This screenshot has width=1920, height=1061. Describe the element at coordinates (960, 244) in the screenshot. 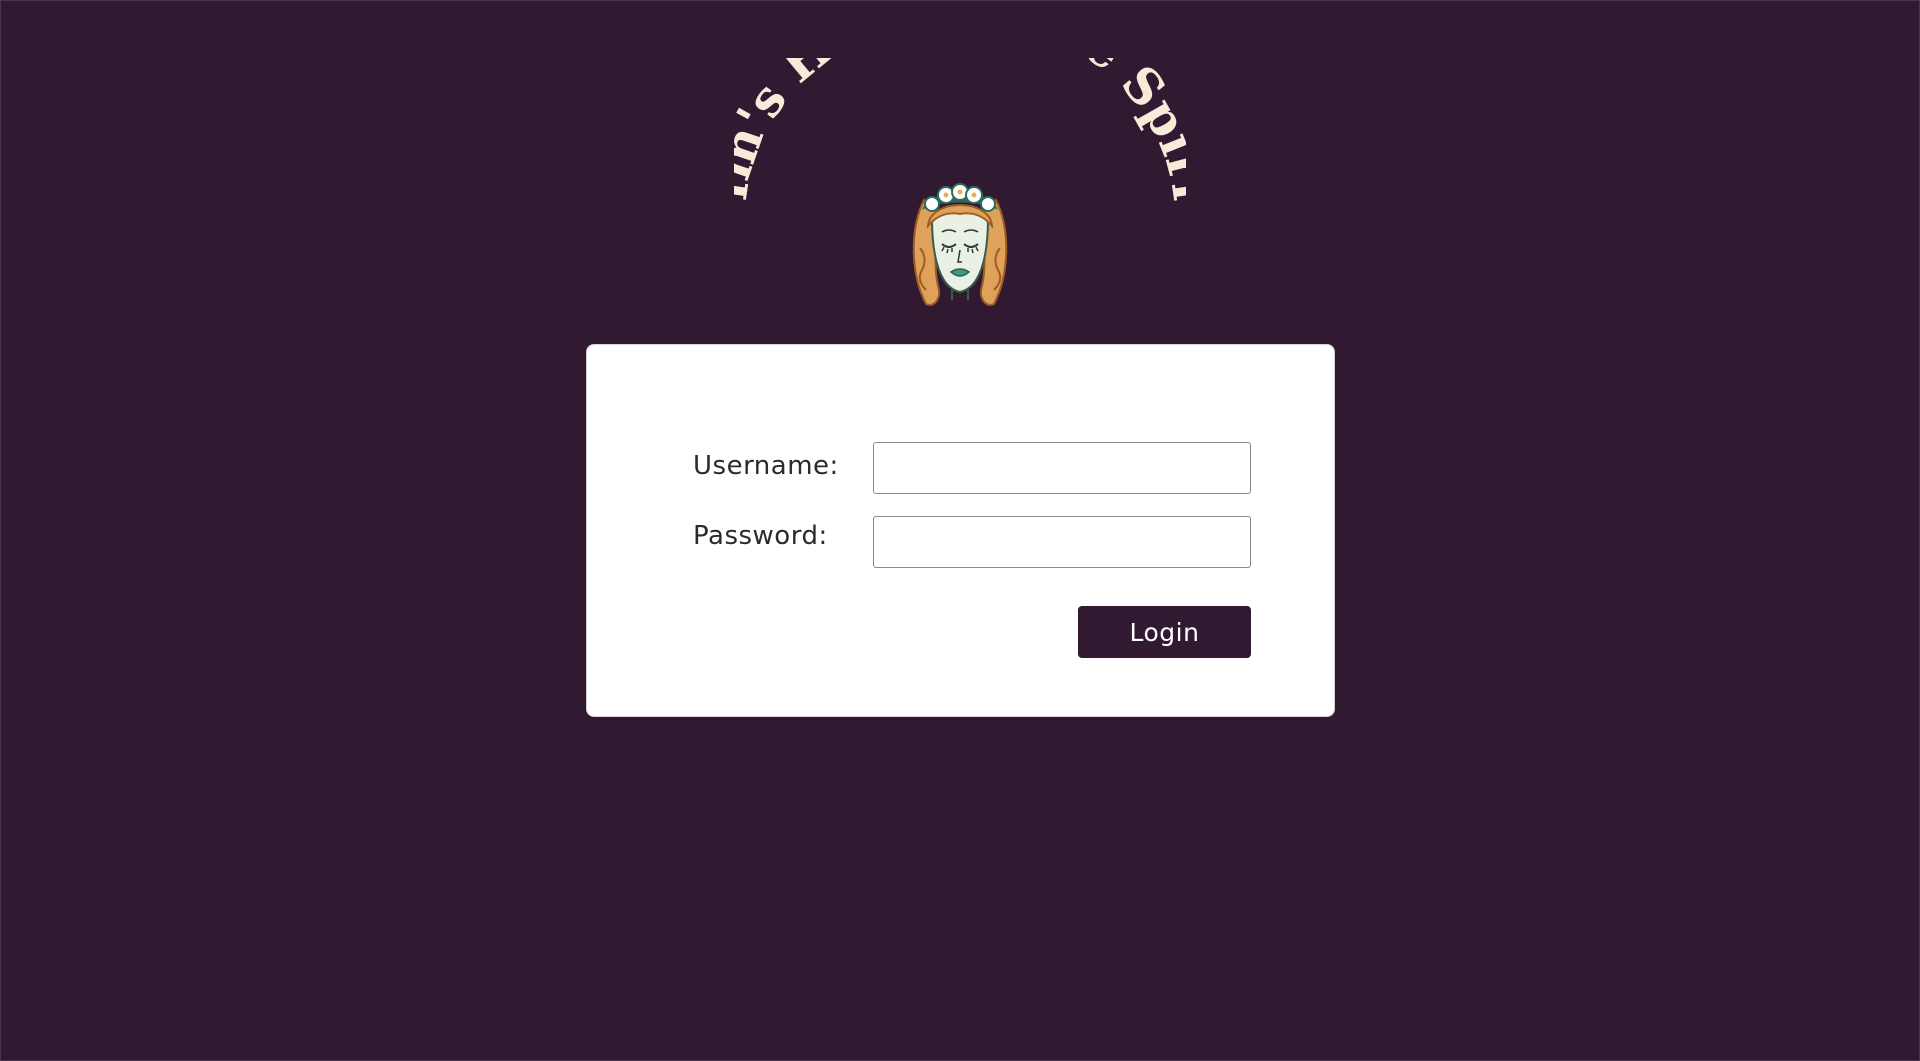

I see `woman-face-flower-crown-icon` at that location.